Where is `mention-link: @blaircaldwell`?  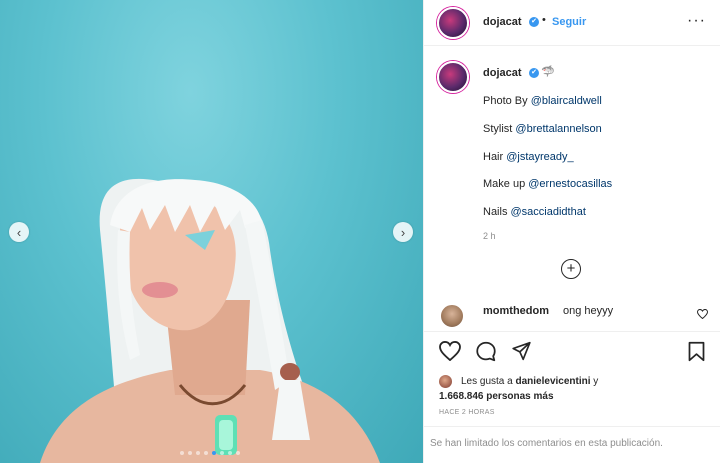 mention-link: @blaircaldwell is located at coordinates (566, 101).